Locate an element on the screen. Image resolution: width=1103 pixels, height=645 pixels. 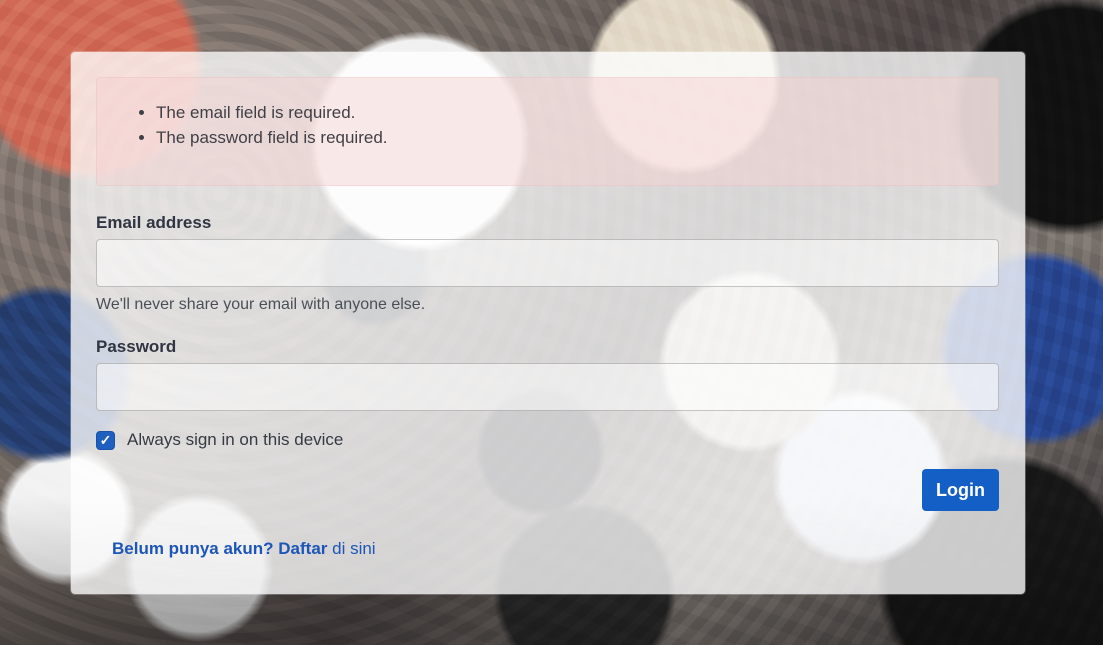
password-label: Password is located at coordinates (136, 346).